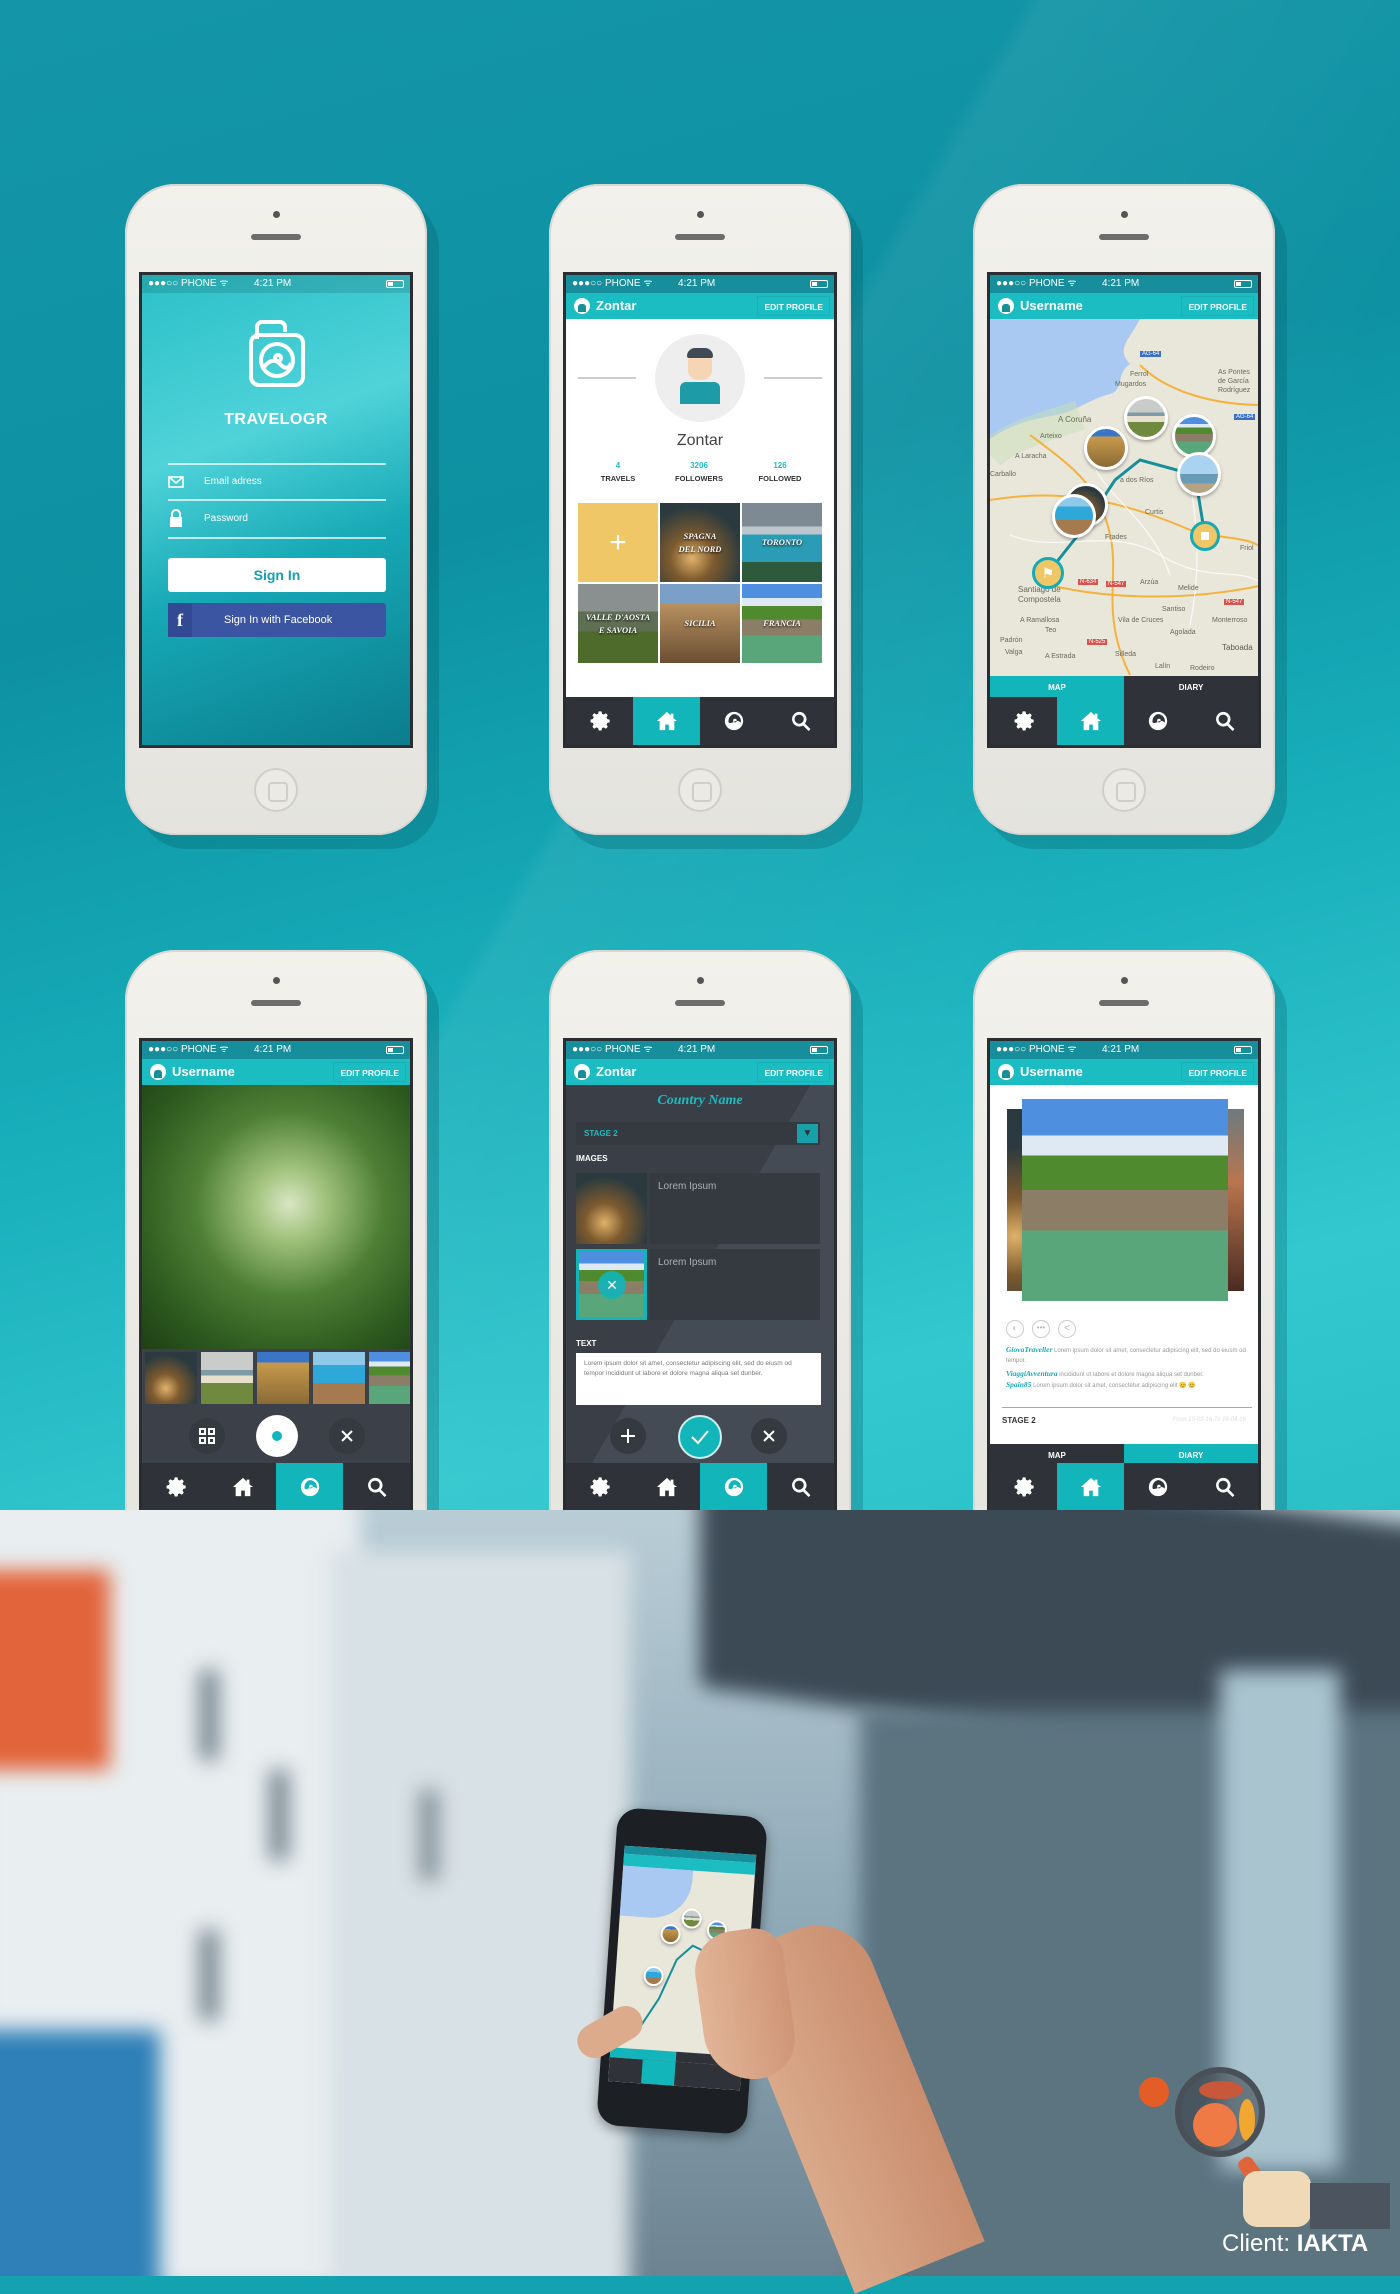 The image size is (1400, 2294). I want to click on password-field: Password, so click(277, 519).